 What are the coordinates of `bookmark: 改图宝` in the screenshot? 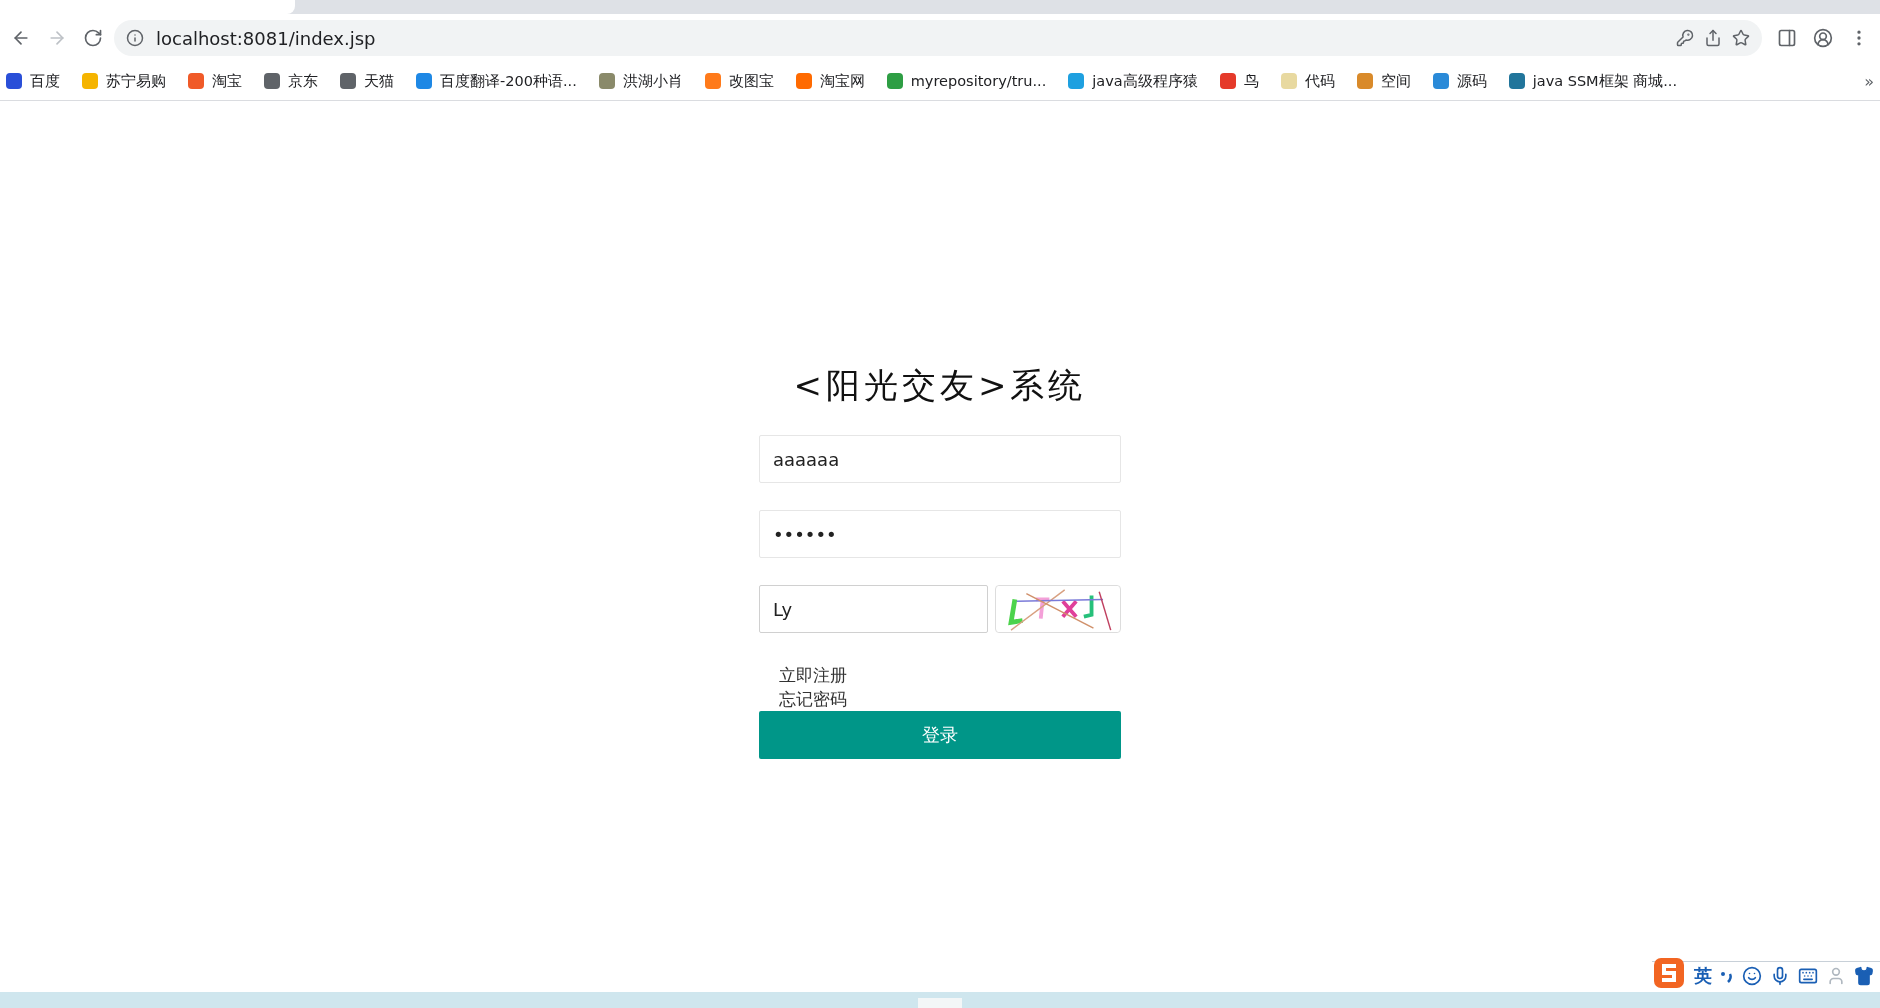 It's located at (739, 81).